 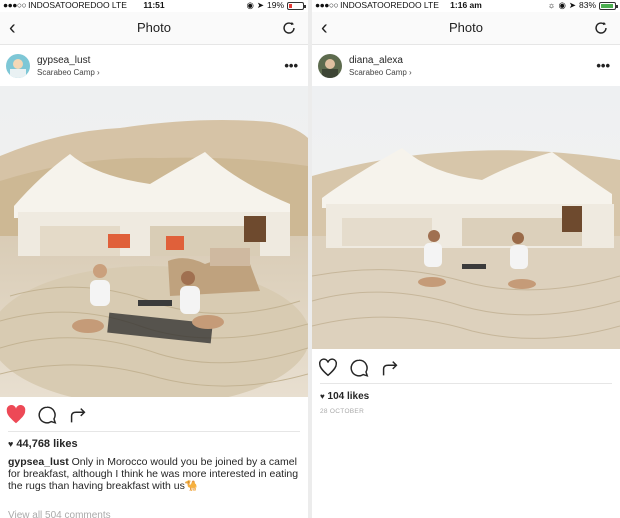 I want to click on post-username: diana_alexa, so click(x=376, y=60).